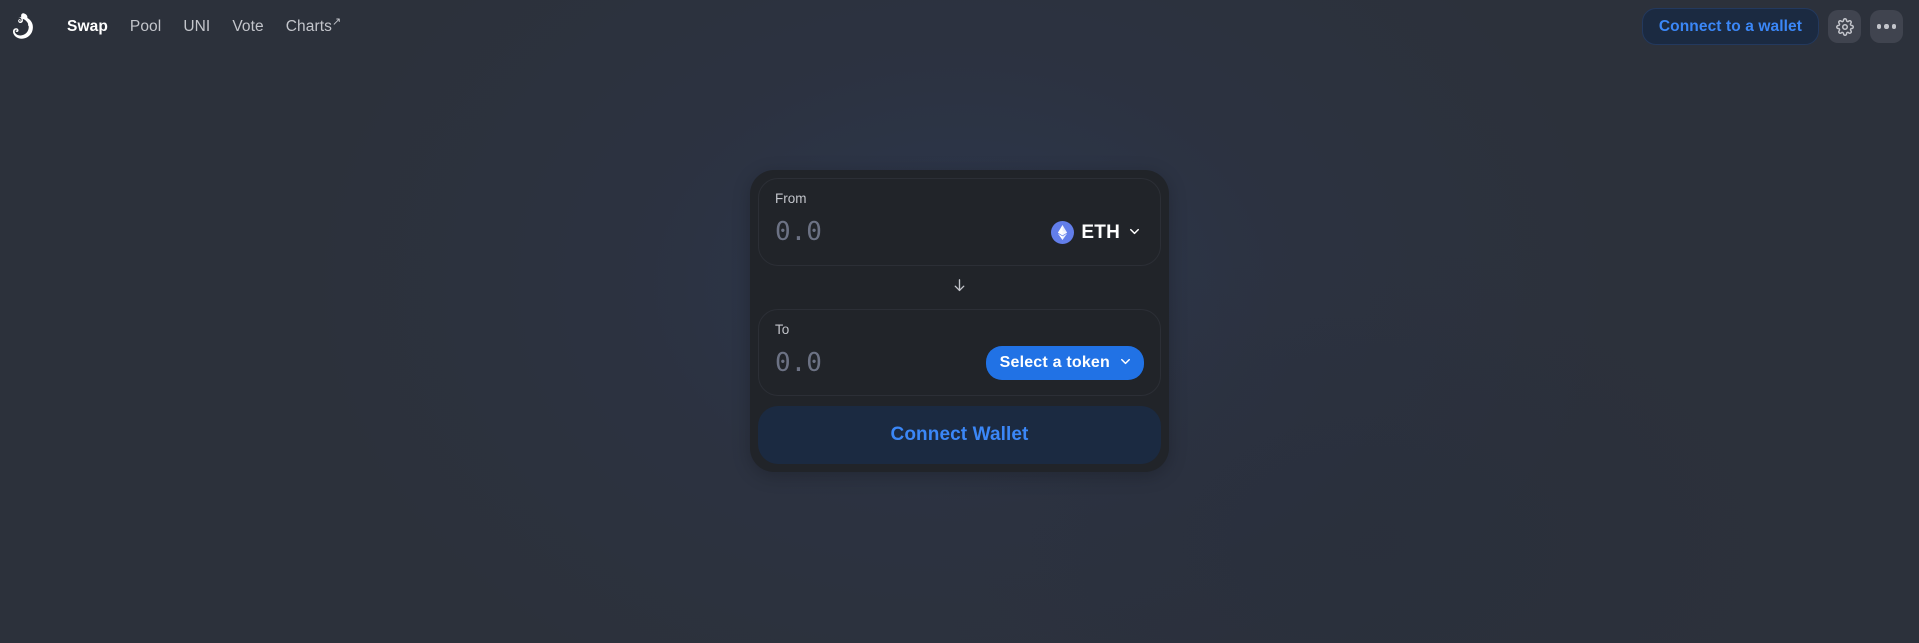 The width and height of the screenshot is (1919, 643). I want to click on nav-item-label: Vote, so click(248, 26).